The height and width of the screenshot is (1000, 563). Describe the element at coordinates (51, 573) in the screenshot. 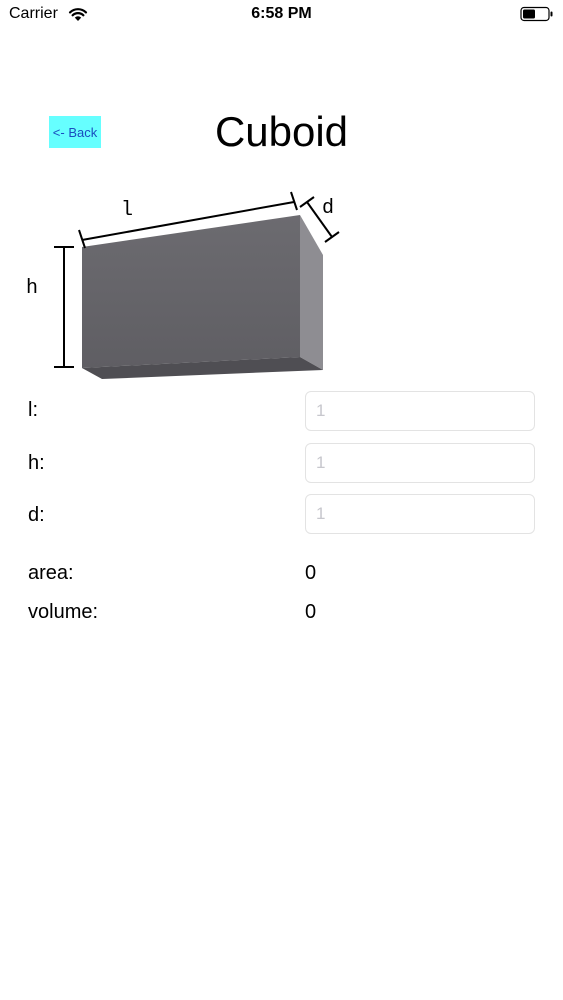

I see `area-label: area:` at that location.